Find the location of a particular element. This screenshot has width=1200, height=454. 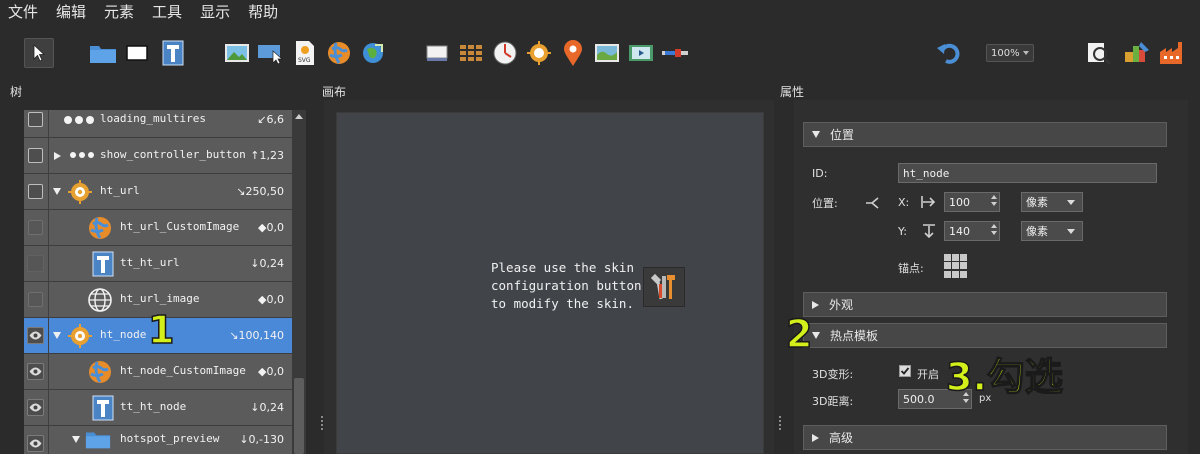

x-offset-icon is located at coordinates (928, 202).